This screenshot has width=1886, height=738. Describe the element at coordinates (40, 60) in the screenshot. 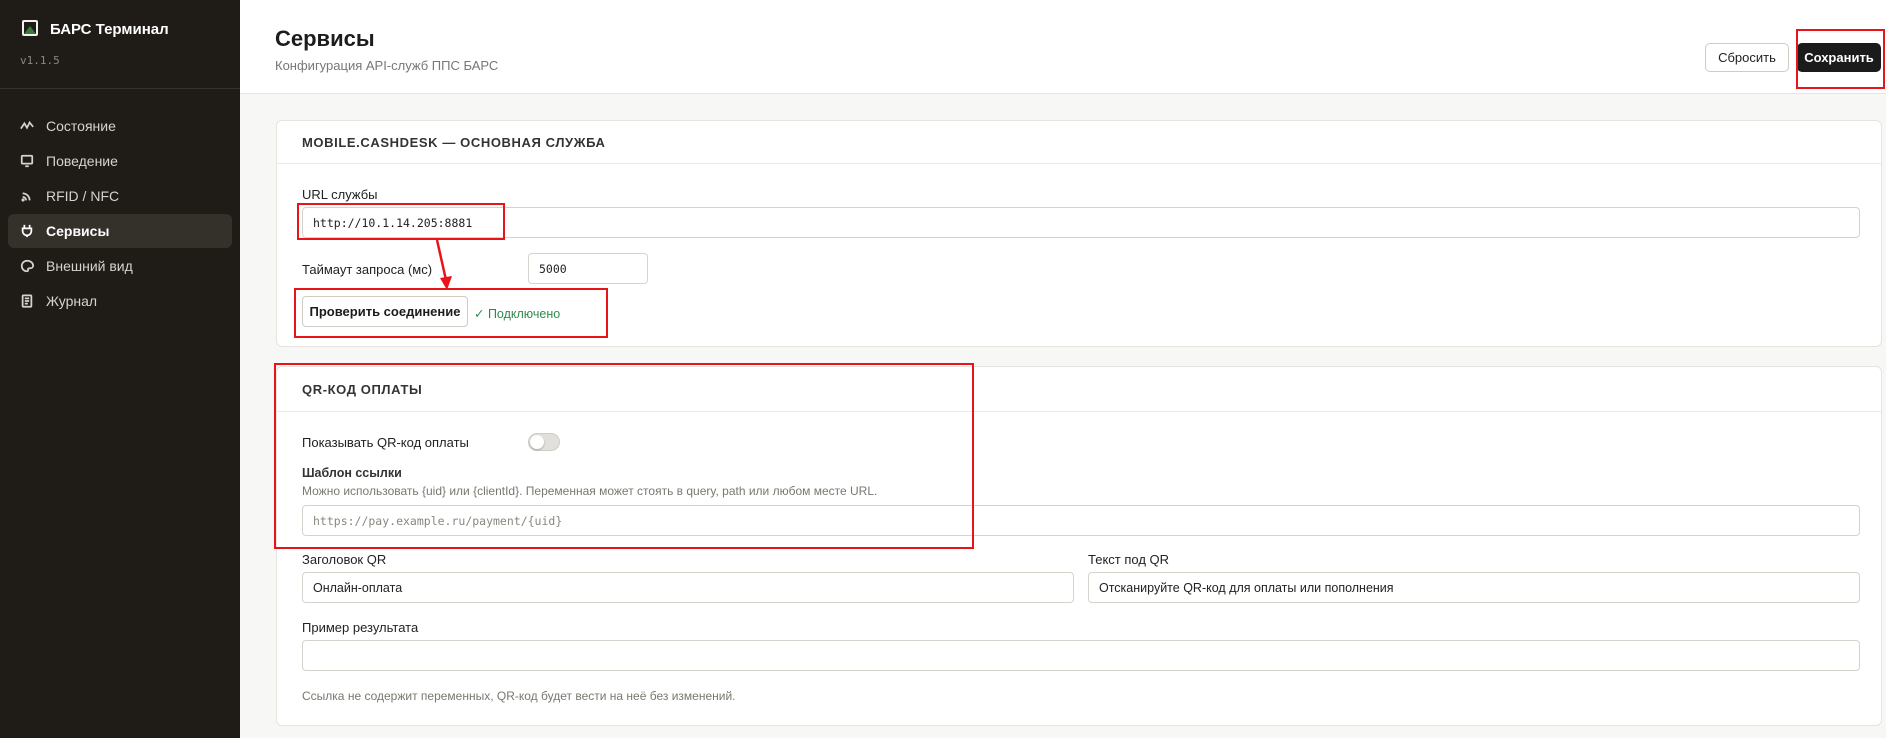

I see `app-version: v1.1.5` at that location.